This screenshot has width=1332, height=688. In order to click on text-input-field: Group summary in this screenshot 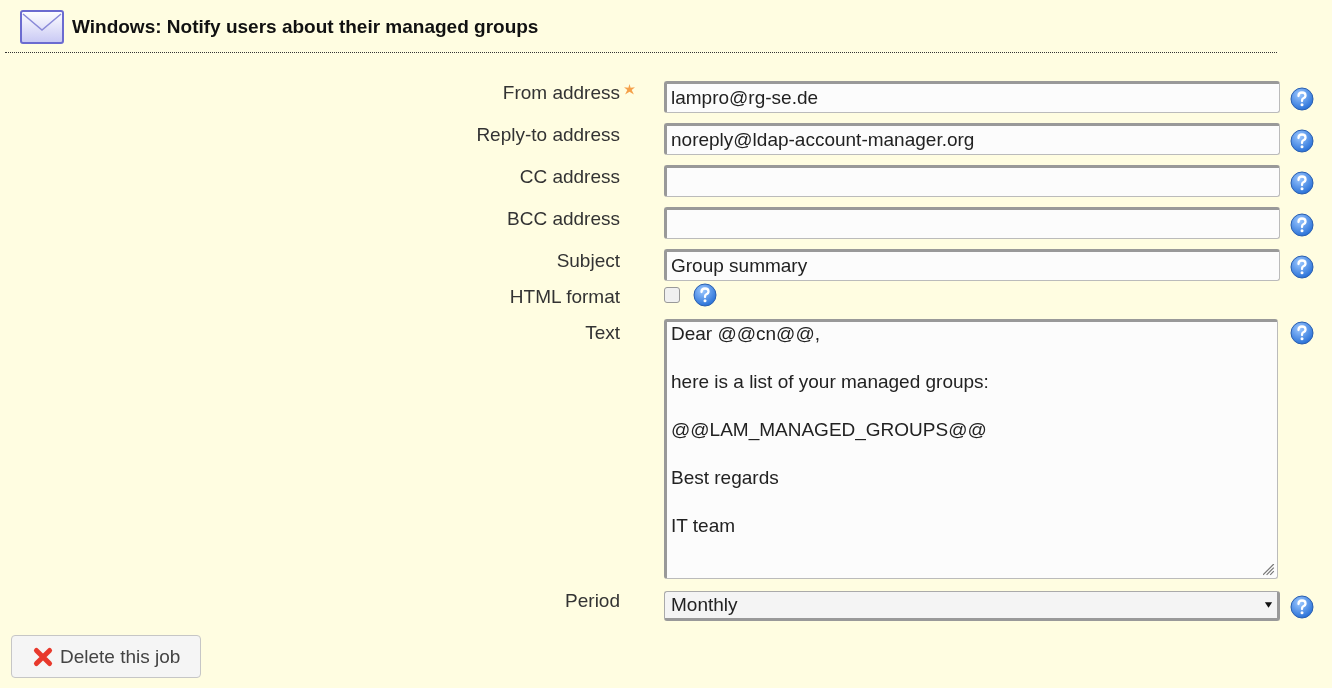, I will do `click(972, 265)`.